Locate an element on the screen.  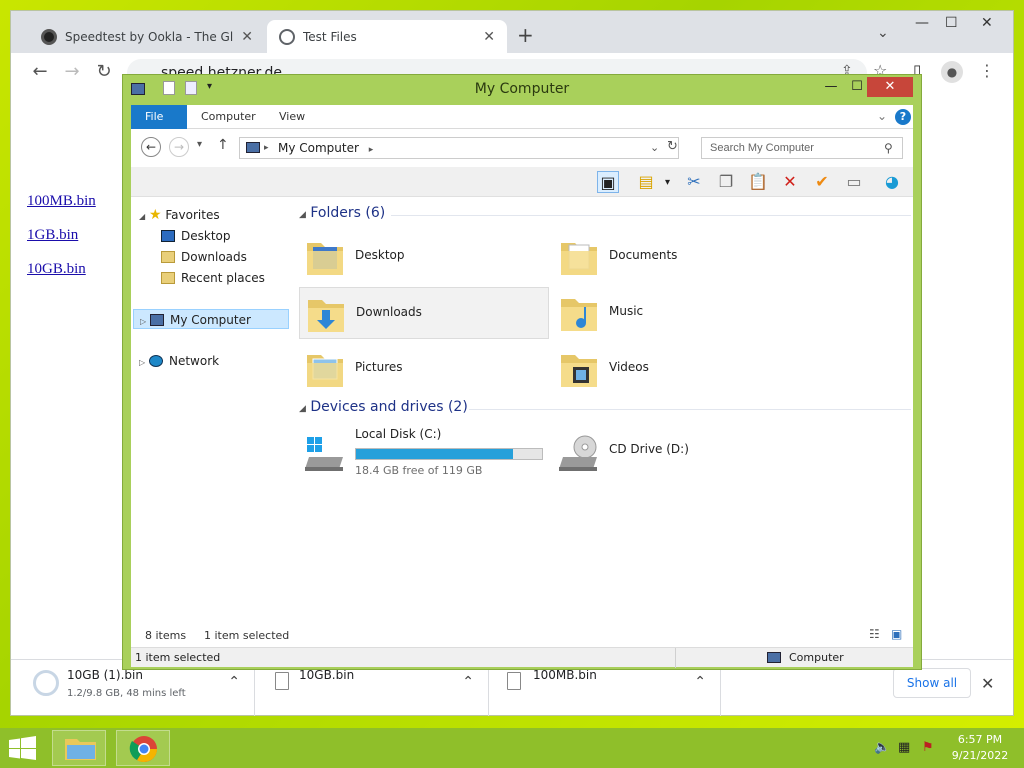
videos-folder-icon is located at coordinates (579, 371).